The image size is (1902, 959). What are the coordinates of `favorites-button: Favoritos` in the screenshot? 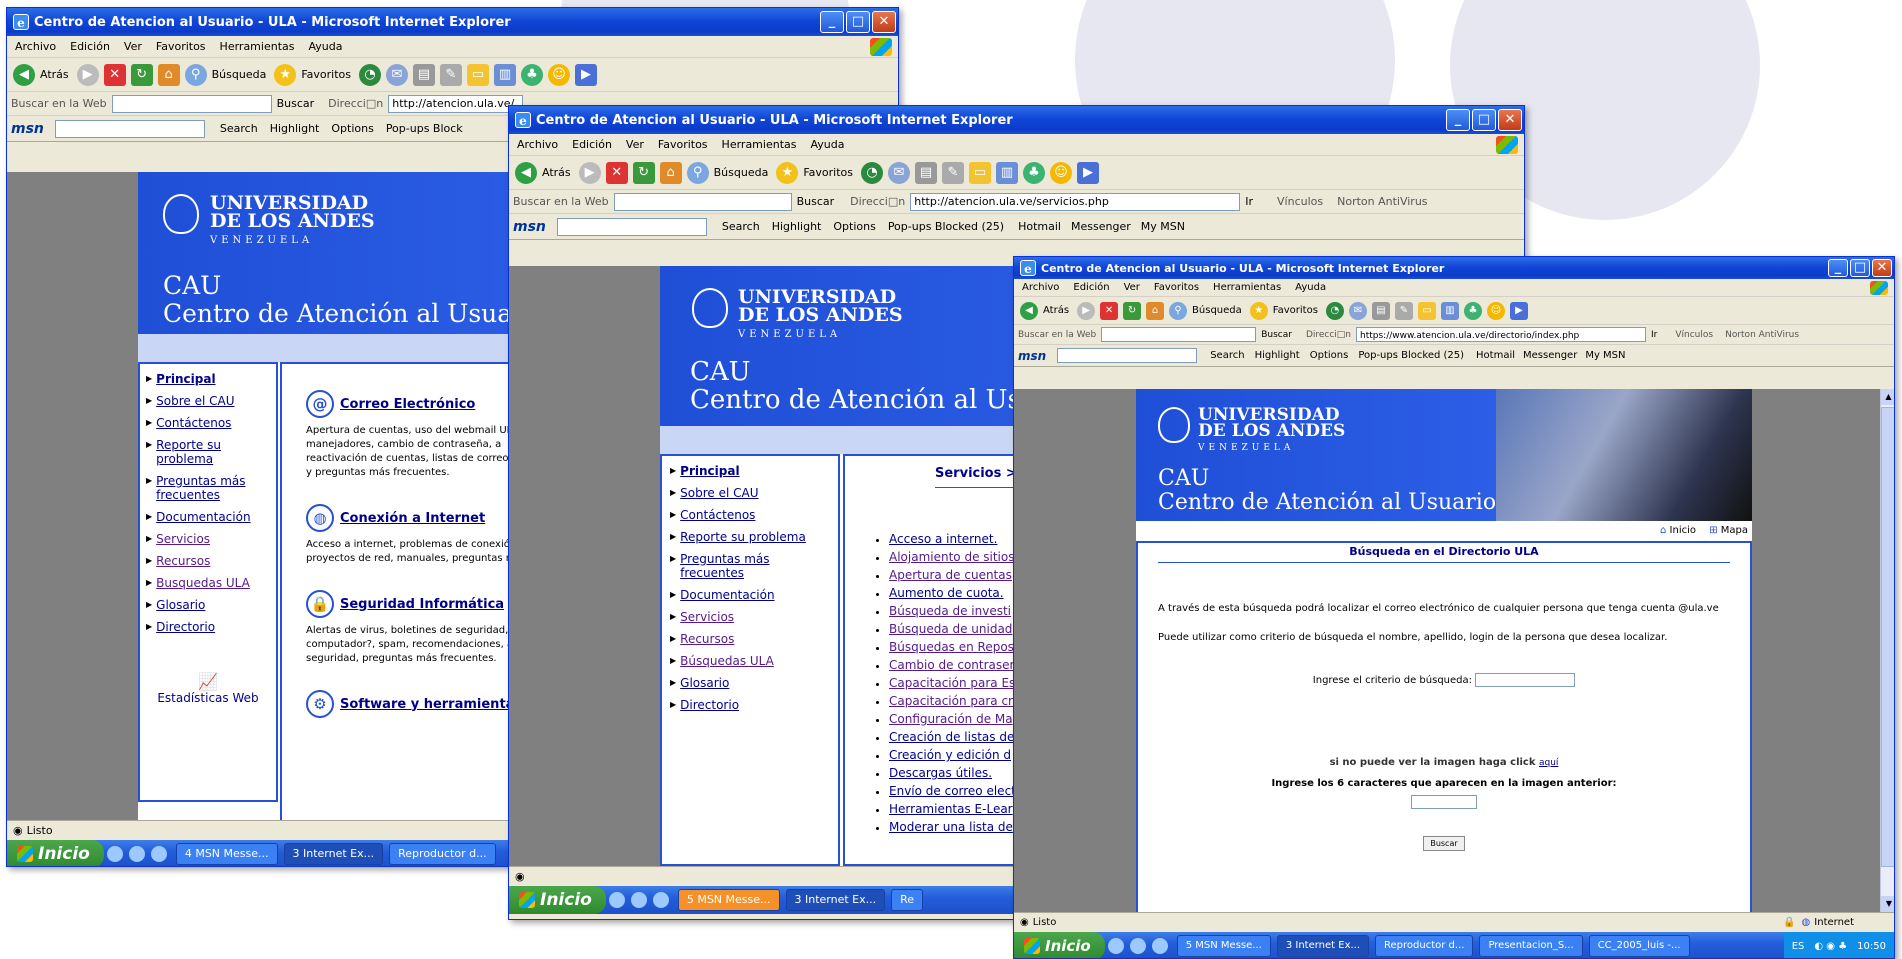 It's located at (1295, 310).